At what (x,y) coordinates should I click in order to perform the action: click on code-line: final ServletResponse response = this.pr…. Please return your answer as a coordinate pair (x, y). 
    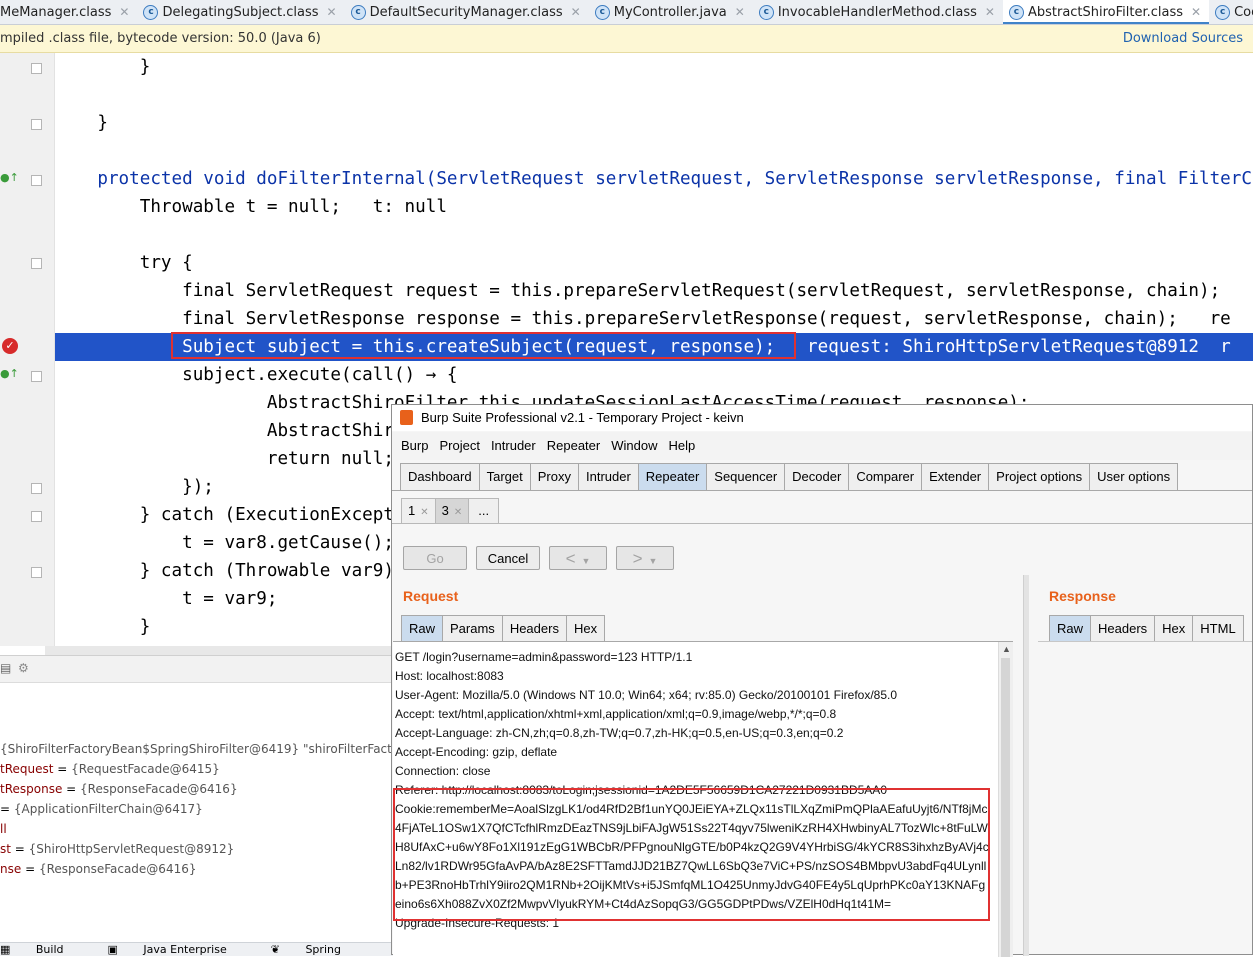
    Looking at the image, I should click on (643, 319).